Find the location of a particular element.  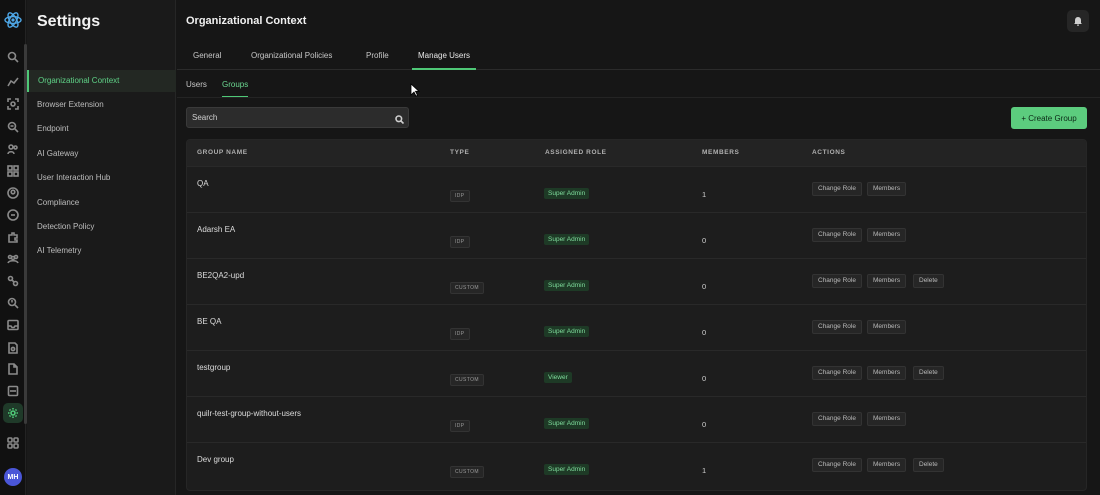

scan-icon is located at coordinates (13, 104).